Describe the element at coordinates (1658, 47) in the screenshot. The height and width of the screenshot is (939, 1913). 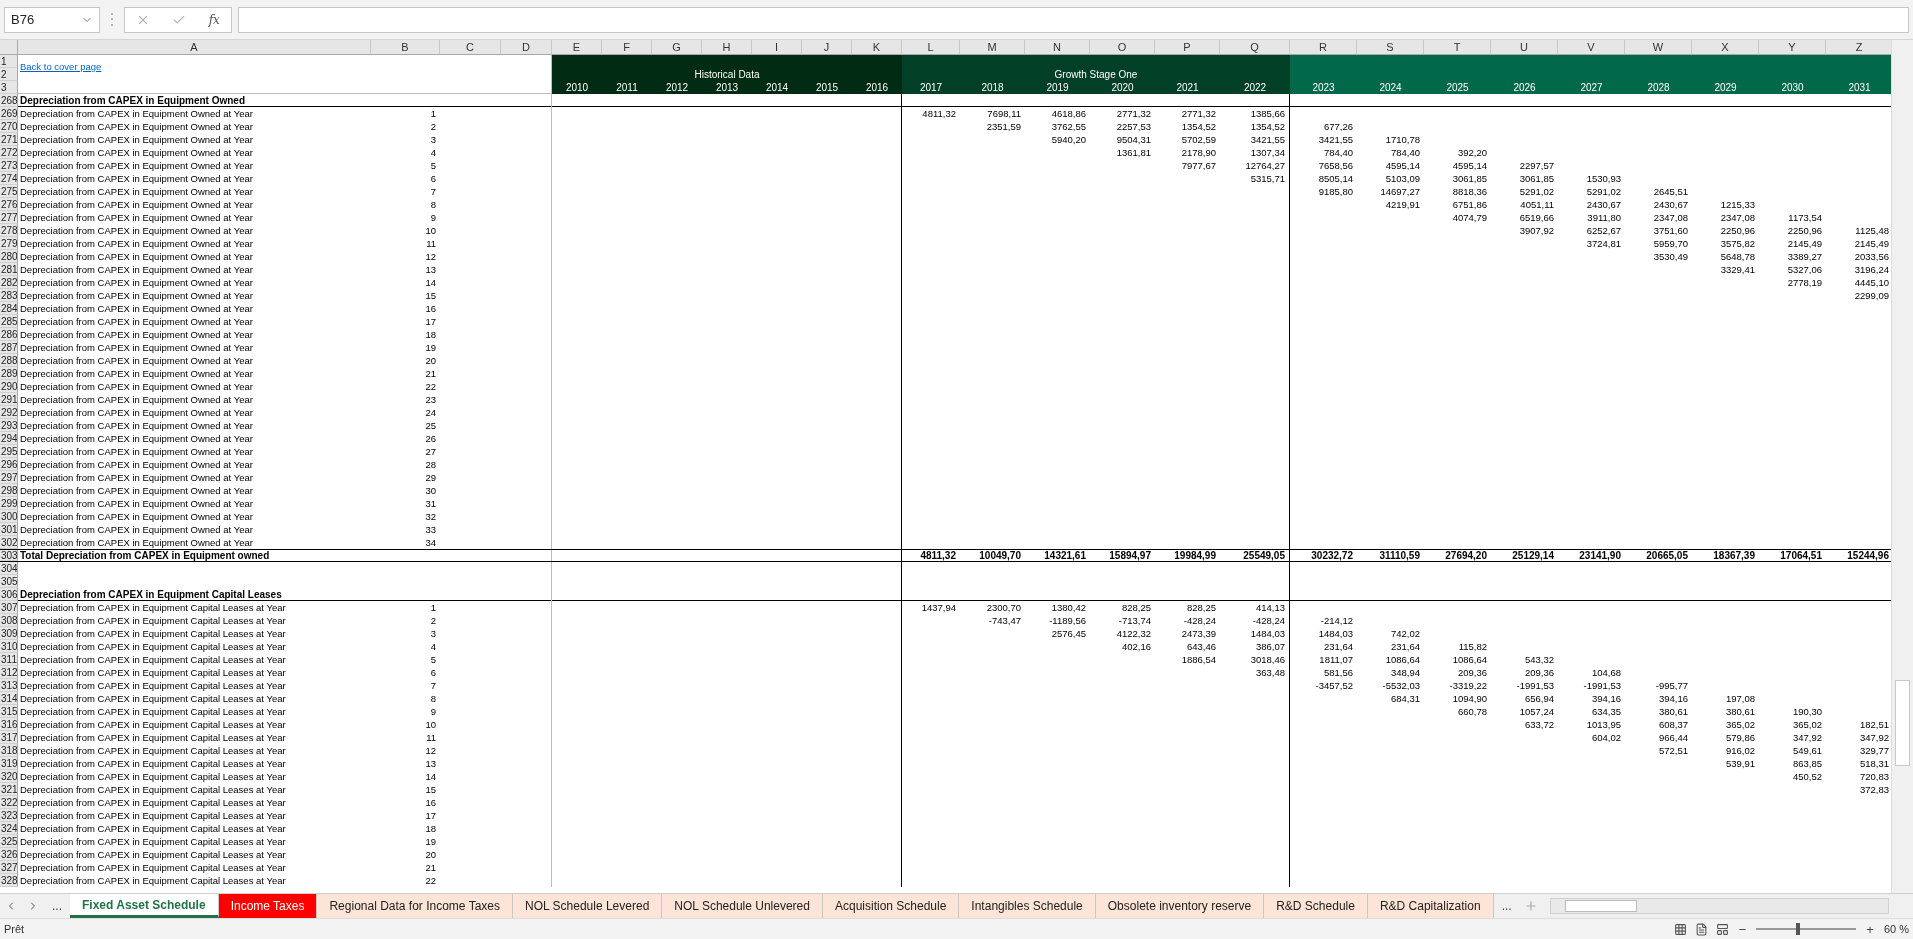
I see `column-header: W` at that location.